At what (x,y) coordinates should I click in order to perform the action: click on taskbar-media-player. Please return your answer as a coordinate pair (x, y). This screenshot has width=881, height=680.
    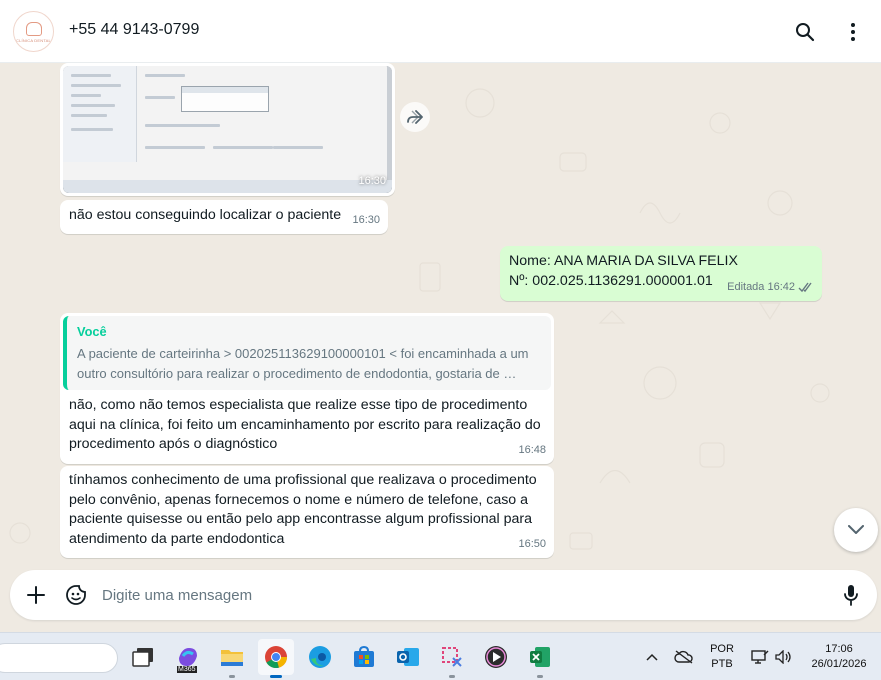
    Looking at the image, I should click on (496, 657).